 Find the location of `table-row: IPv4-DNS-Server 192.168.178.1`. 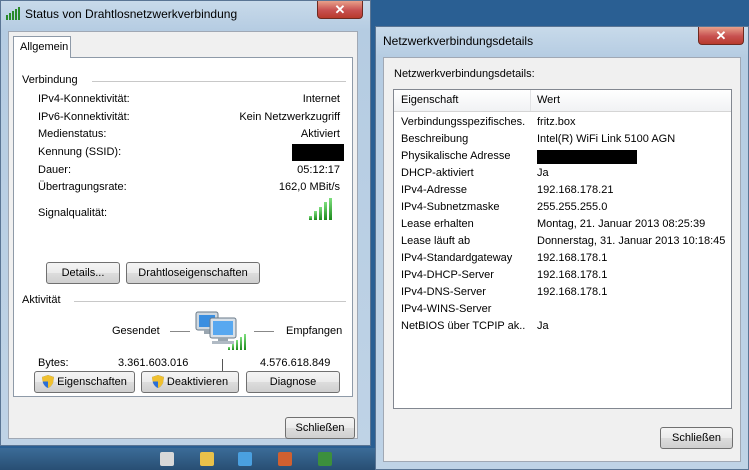

table-row: IPv4-DNS-Server 192.168.178.1 is located at coordinates (562, 292).